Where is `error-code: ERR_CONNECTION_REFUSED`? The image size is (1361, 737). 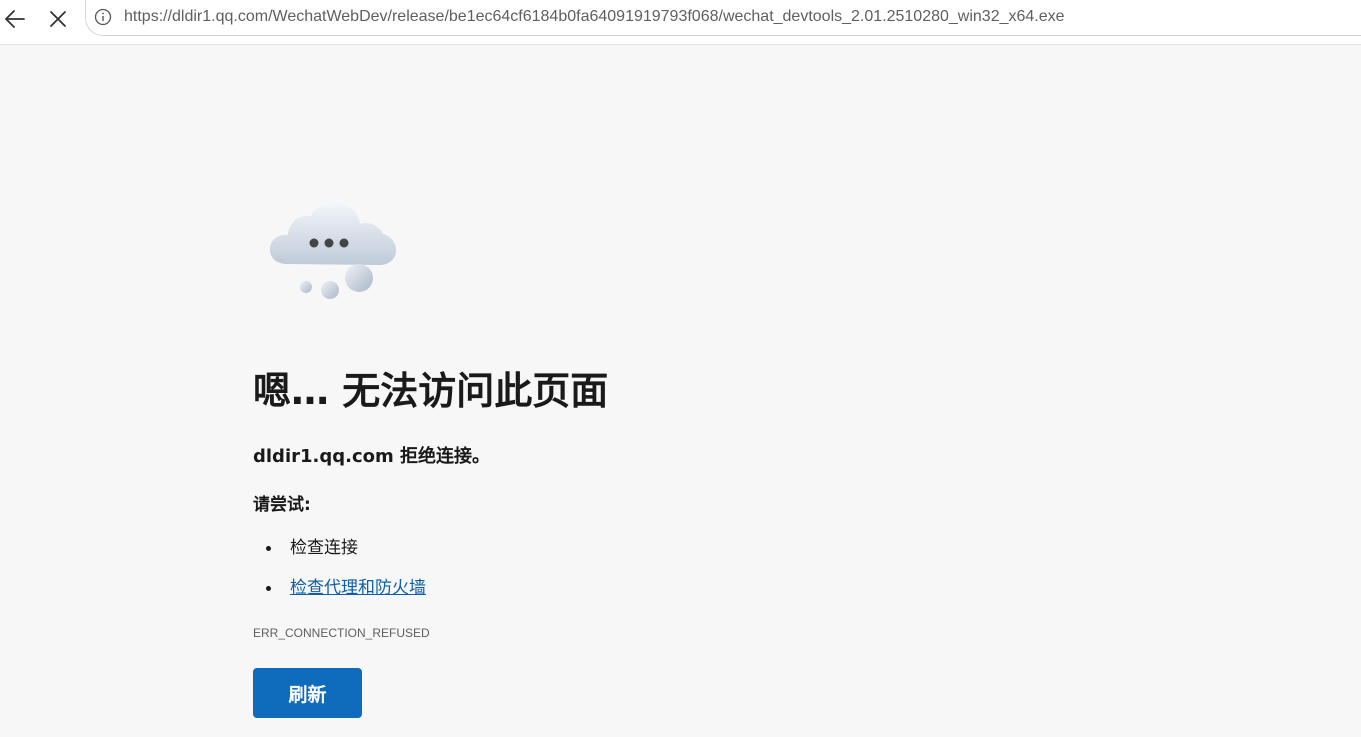
error-code: ERR_CONNECTION_REFUSED is located at coordinates (341, 633).